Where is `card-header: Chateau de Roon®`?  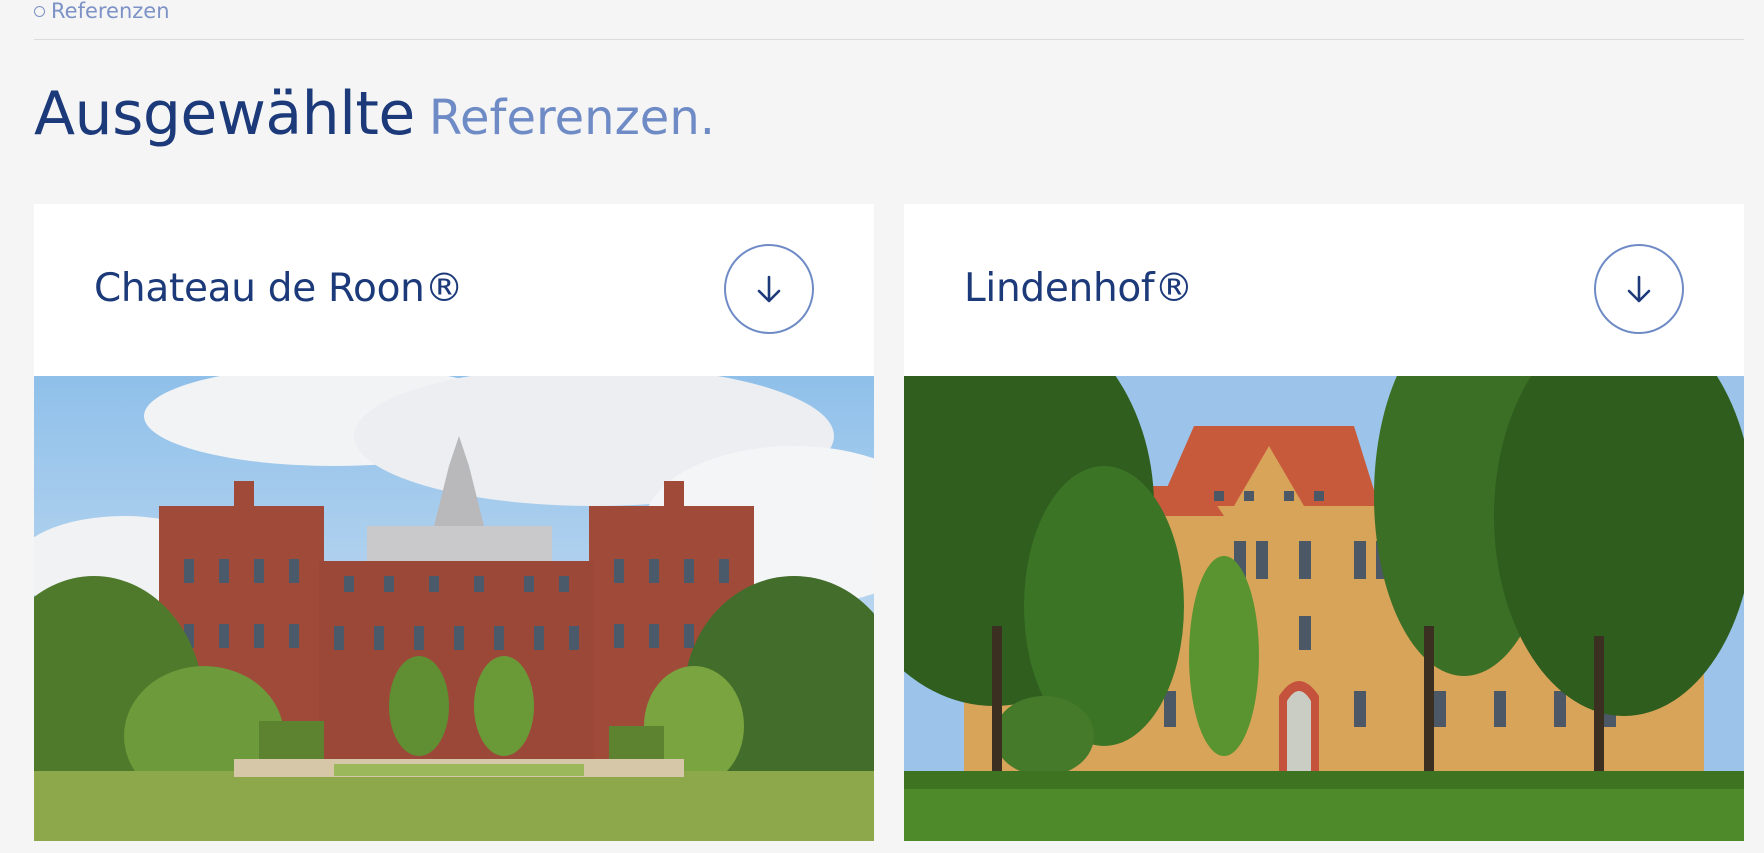
card-header: Chateau de Roon® is located at coordinates (454, 290).